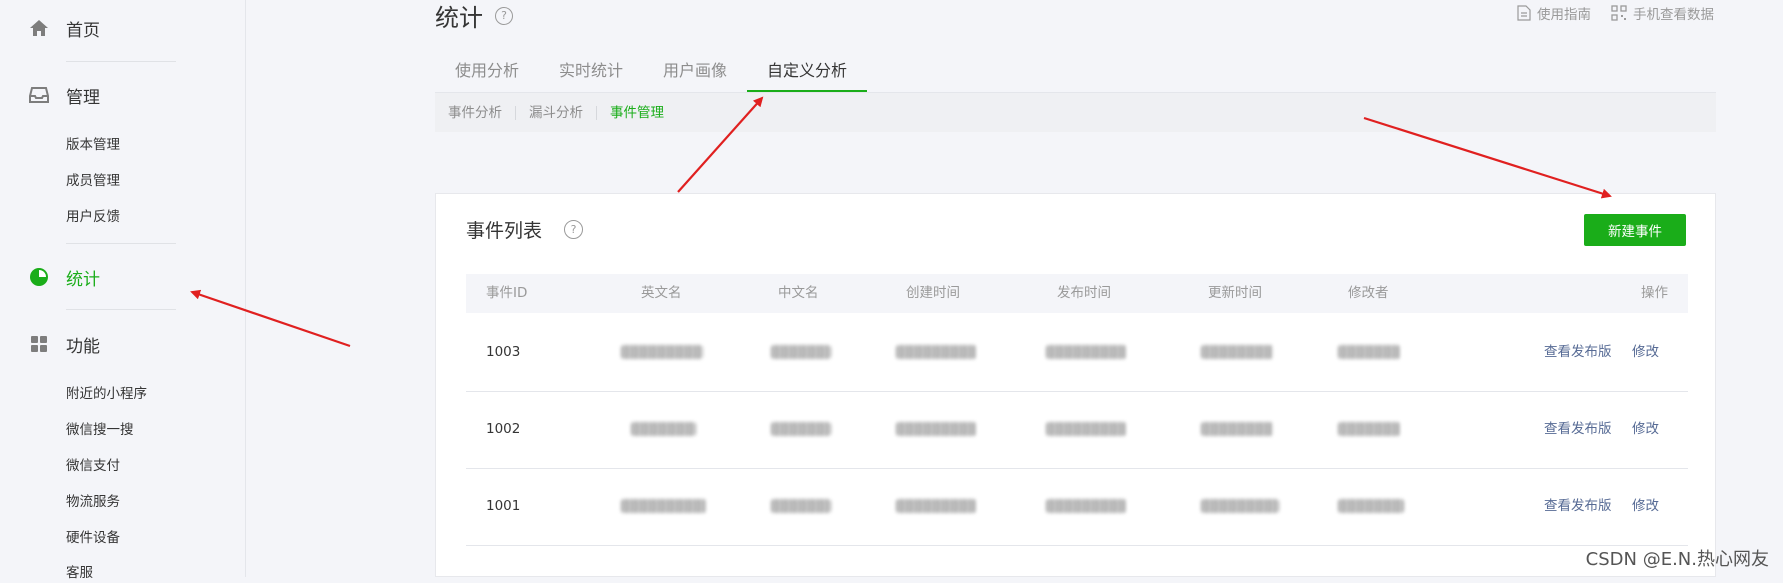 Image resolution: width=1783 pixels, height=583 pixels. Describe the element at coordinates (1368, 293) in the screenshot. I see `col-modifier: 修改者` at that location.